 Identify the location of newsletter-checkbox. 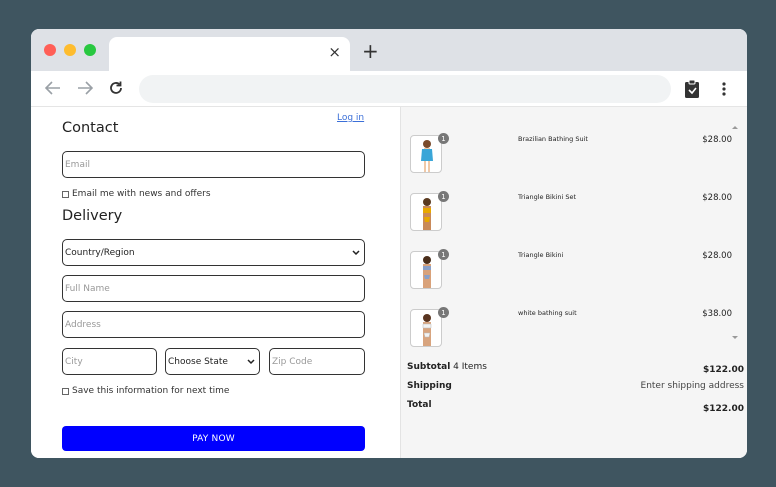
(65, 194).